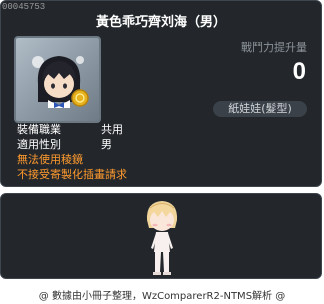 This screenshot has width=324, height=304. What do you see at coordinates (39, 144) in the screenshot?
I see `gender-label: 適用性別` at bounding box center [39, 144].